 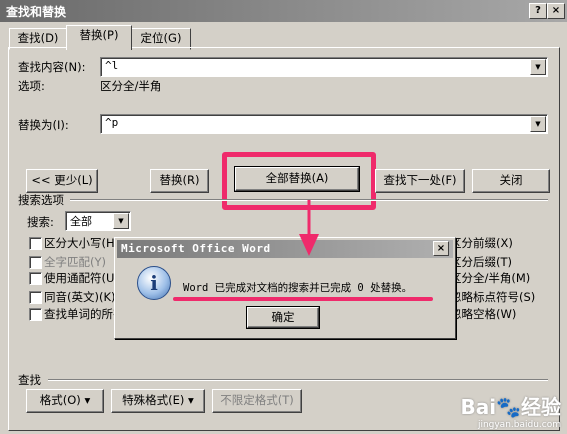 I want to click on find-group-divider, so click(x=298, y=380).